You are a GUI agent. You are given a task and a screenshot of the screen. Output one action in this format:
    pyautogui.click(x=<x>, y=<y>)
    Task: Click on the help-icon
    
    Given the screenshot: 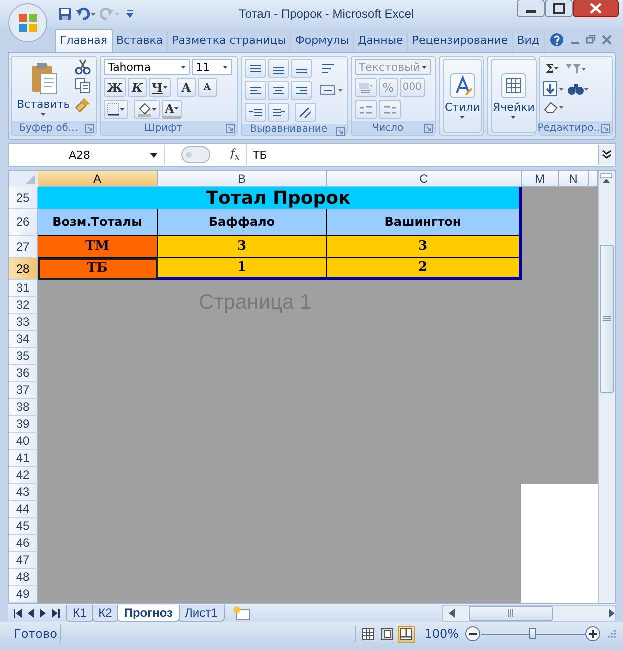 What is the action you would take?
    pyautogui.click(x=557, y=40)
    